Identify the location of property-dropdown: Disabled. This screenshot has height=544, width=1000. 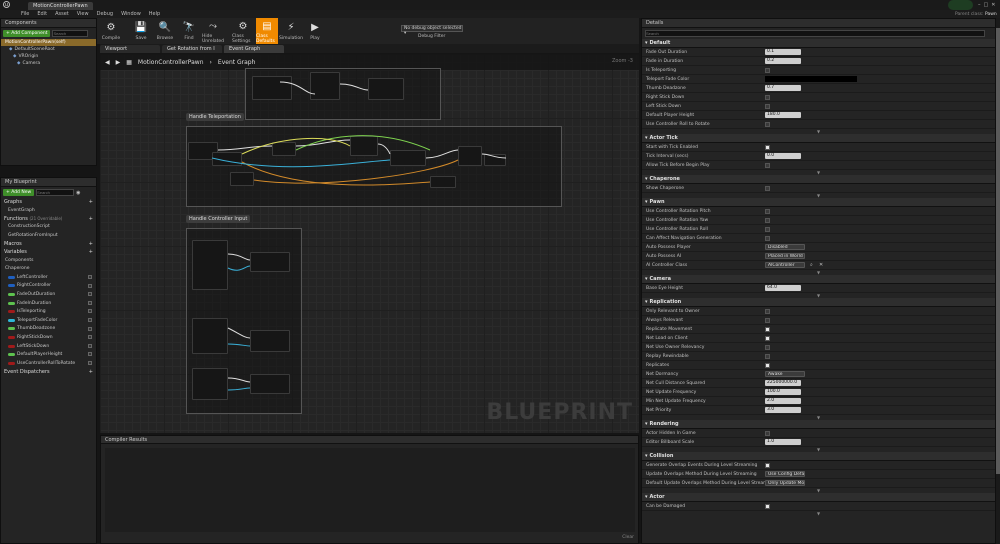
(785, 247).